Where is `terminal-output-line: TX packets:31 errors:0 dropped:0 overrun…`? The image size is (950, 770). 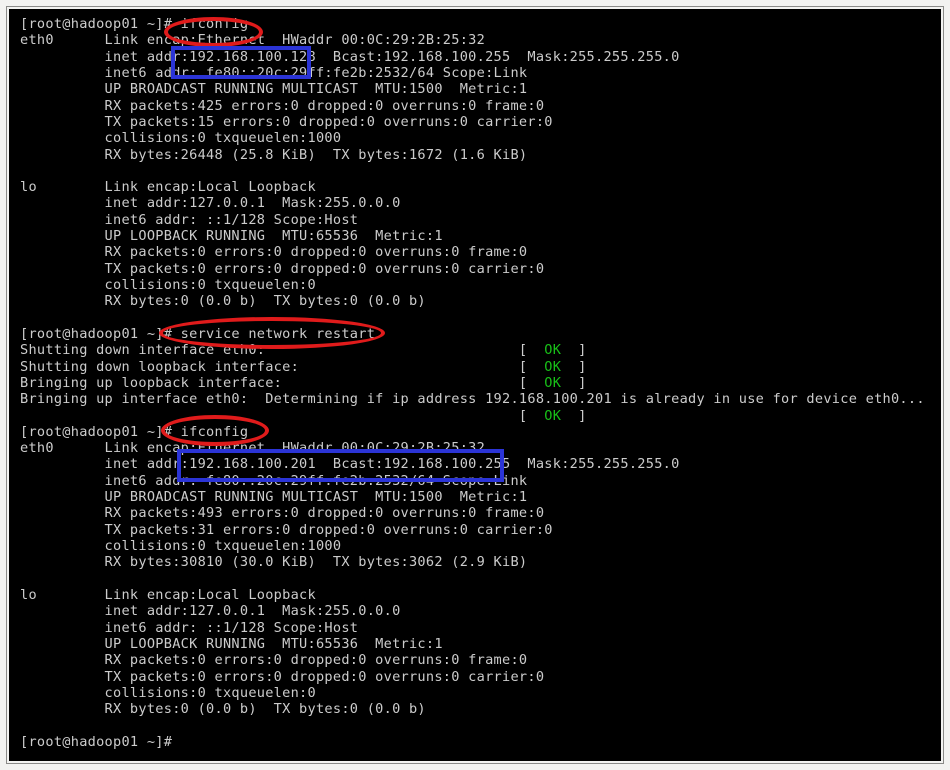
terminal-output-line: TX packets:31 errors:0 dropped:0 overrun… is located at coordinates (286, 529).